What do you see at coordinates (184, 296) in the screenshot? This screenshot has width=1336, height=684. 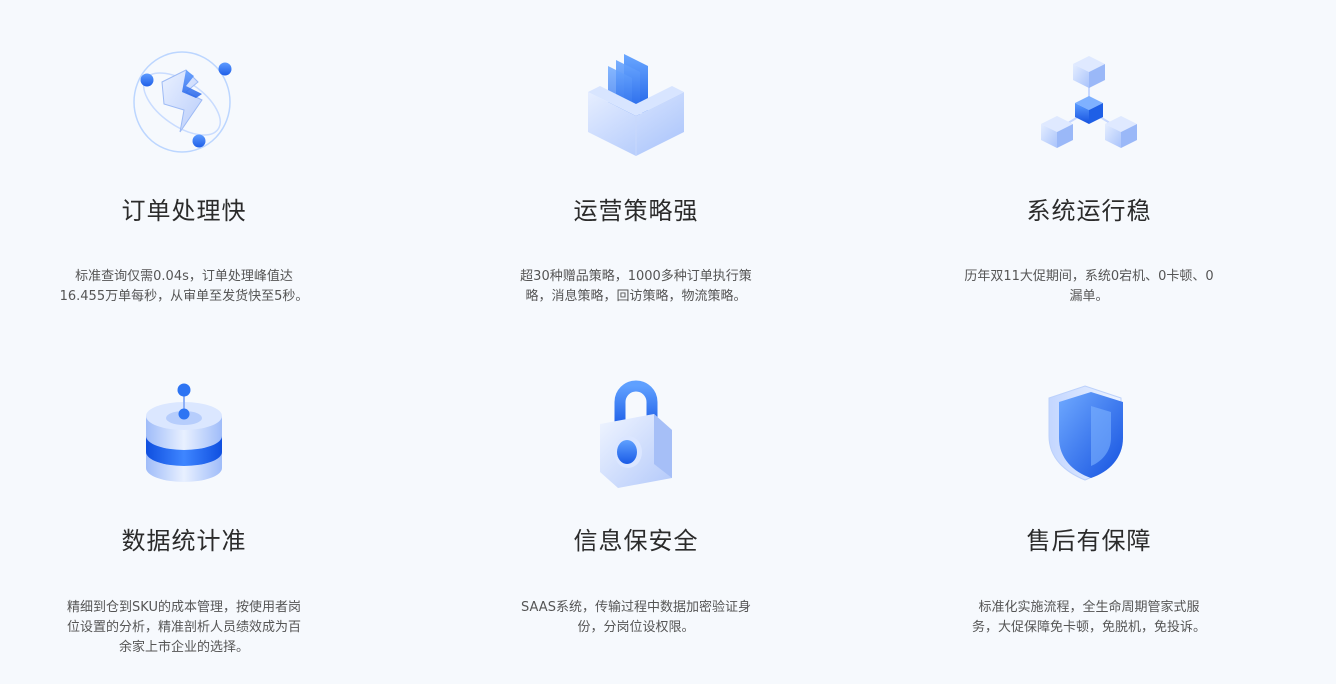 I see `feature-description-line: 16.455万单每秒，从审单至发货快至5秒。` at bounding box center [184, 296].